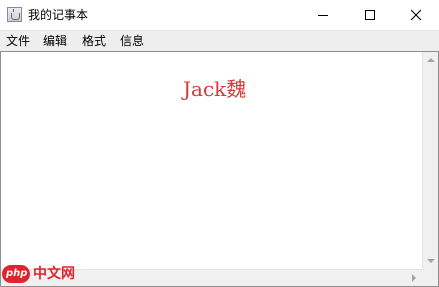  I want to click on php-logo-text: php, so click(17, 273).